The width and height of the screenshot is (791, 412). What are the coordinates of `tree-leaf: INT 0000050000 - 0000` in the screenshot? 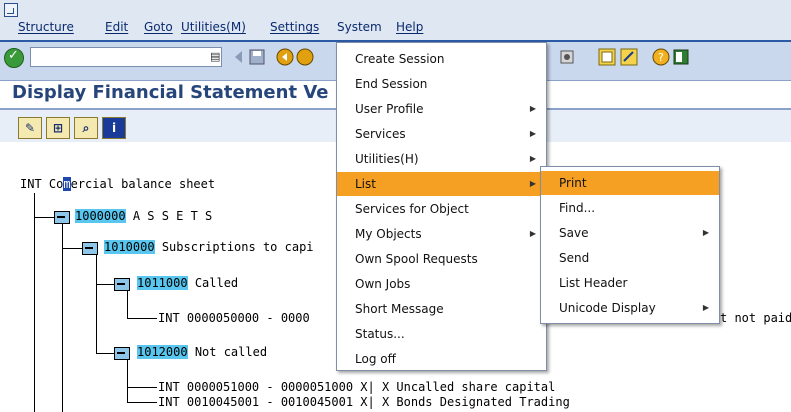 It's located at (234, 318).